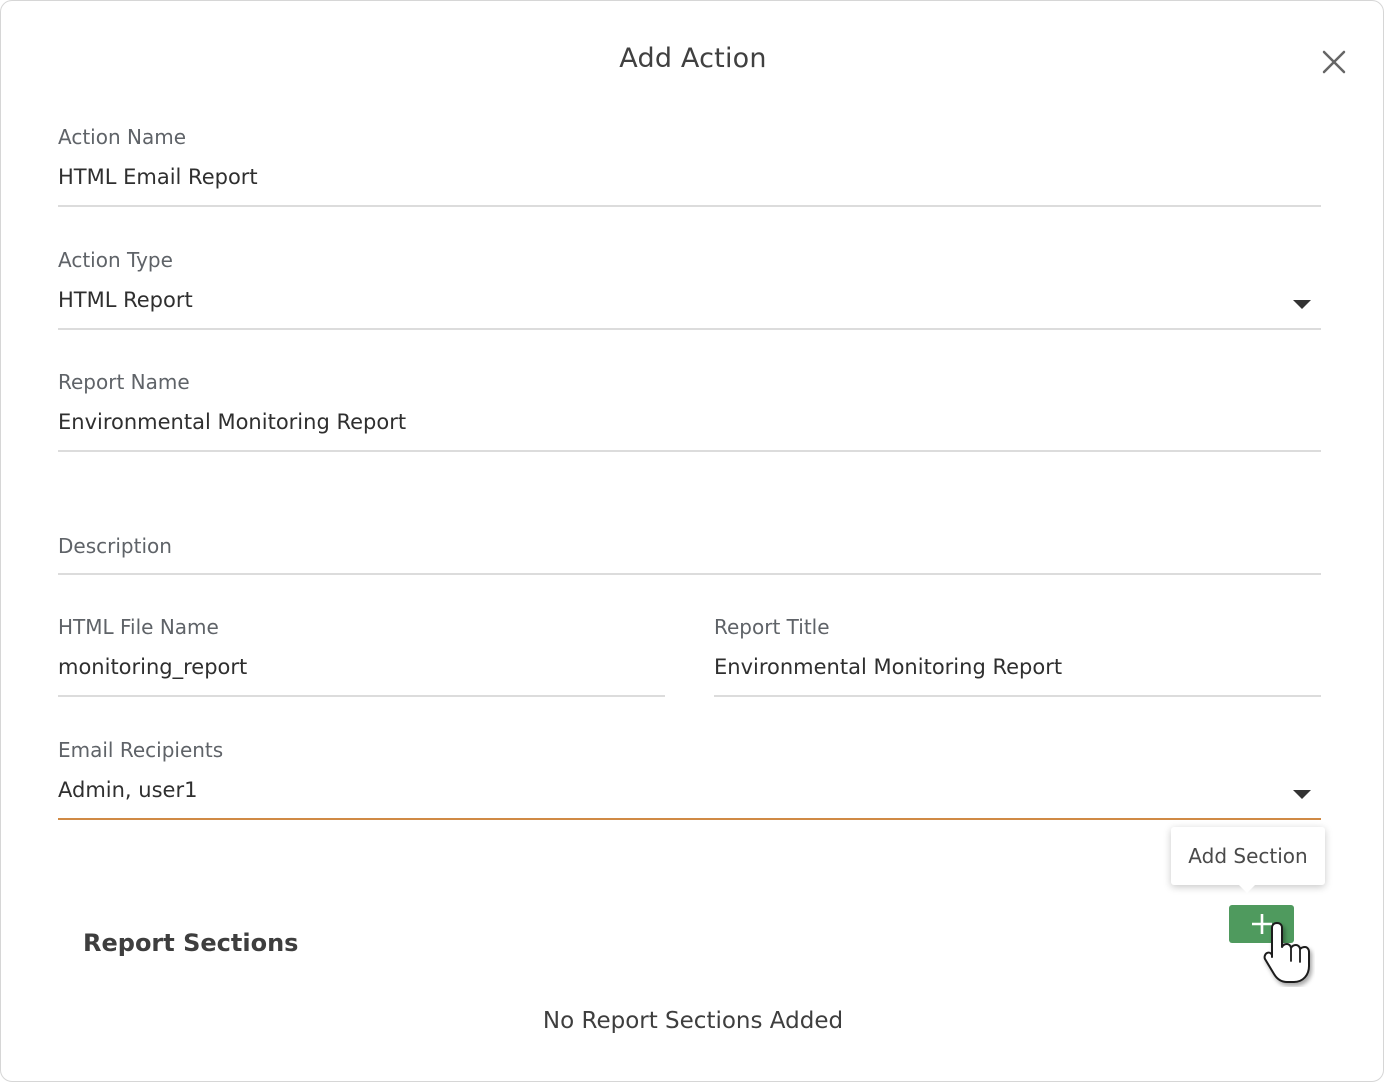  Describe the element at coordinates (124, 382) in the screenshot. I see `report-name-label: Report Name` at that location.